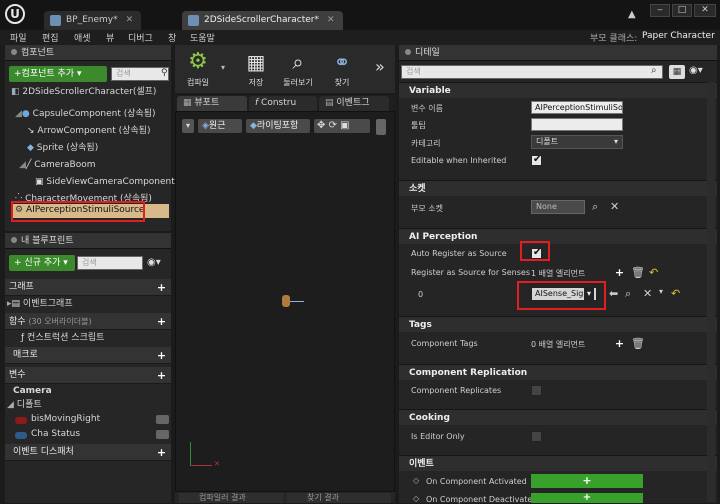 The width and height of the screenshot is (720, 504). I want to click on var-name-input: AIPerceptionStimuliSou, so click(577, 107).